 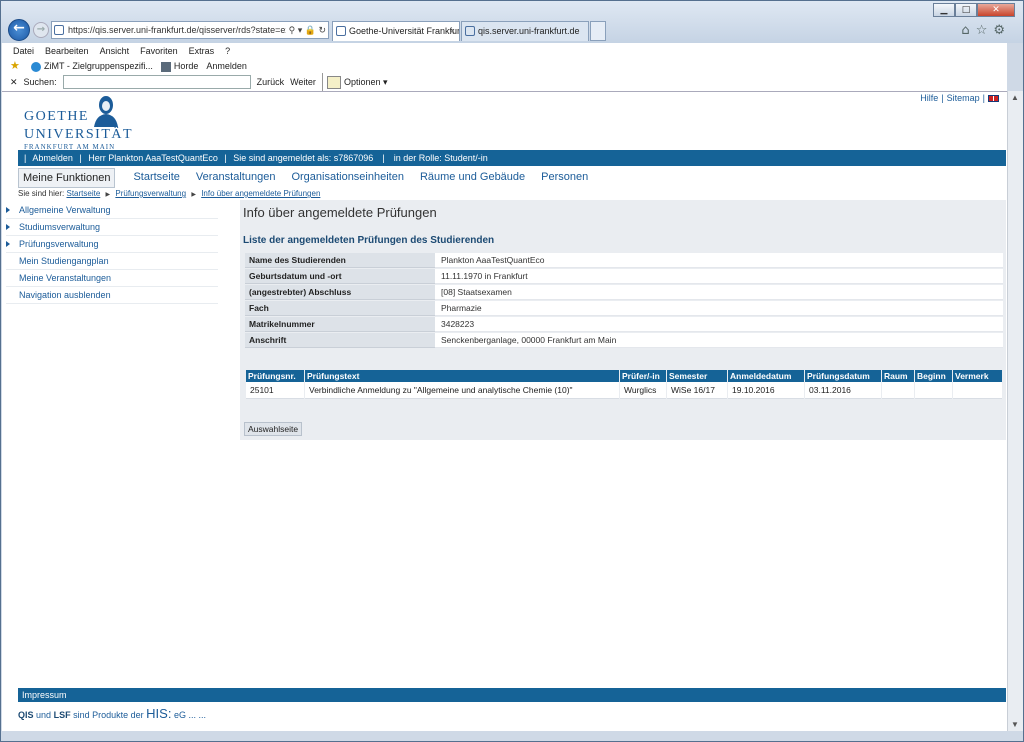 I want to click on window-bottom-frame, so click(x=512, y=736).